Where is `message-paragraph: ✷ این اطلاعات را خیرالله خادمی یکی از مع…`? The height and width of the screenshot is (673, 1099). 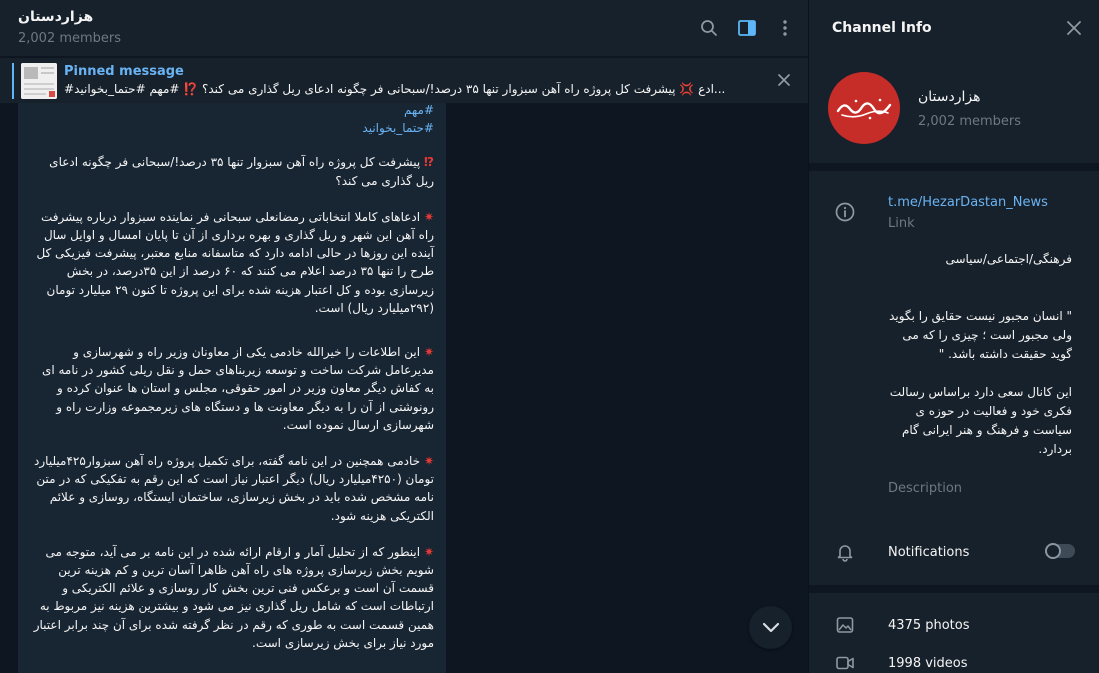 message-paragraph: ✷ این اطلاعات را خیرالله خادمی یکی از مع… is located at coordinates (232, 388).